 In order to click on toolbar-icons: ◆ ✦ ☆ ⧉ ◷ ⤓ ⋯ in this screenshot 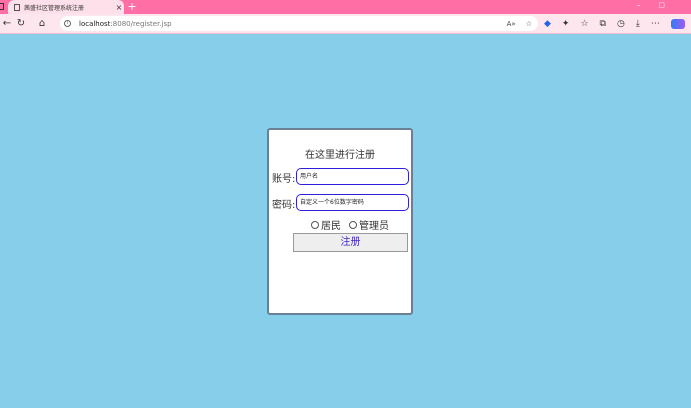, I will do `click(614, 24)`.